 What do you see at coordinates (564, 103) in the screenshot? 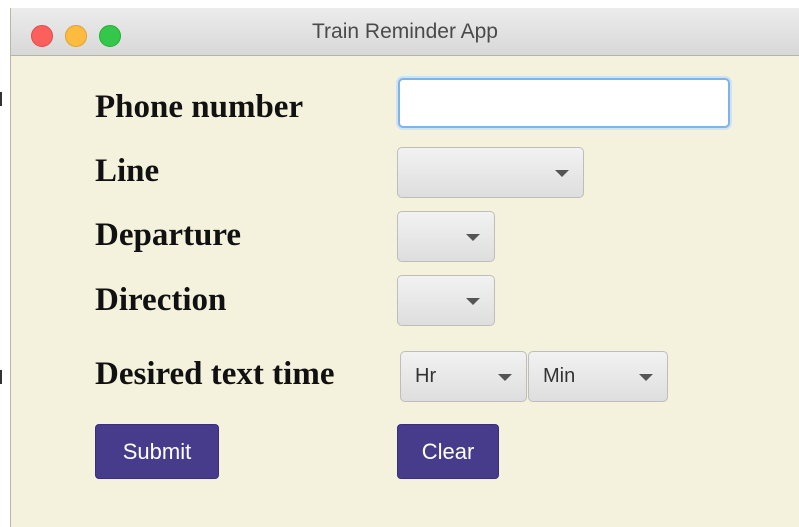
I see `phone-number-input` at bounding box center [564, 103].